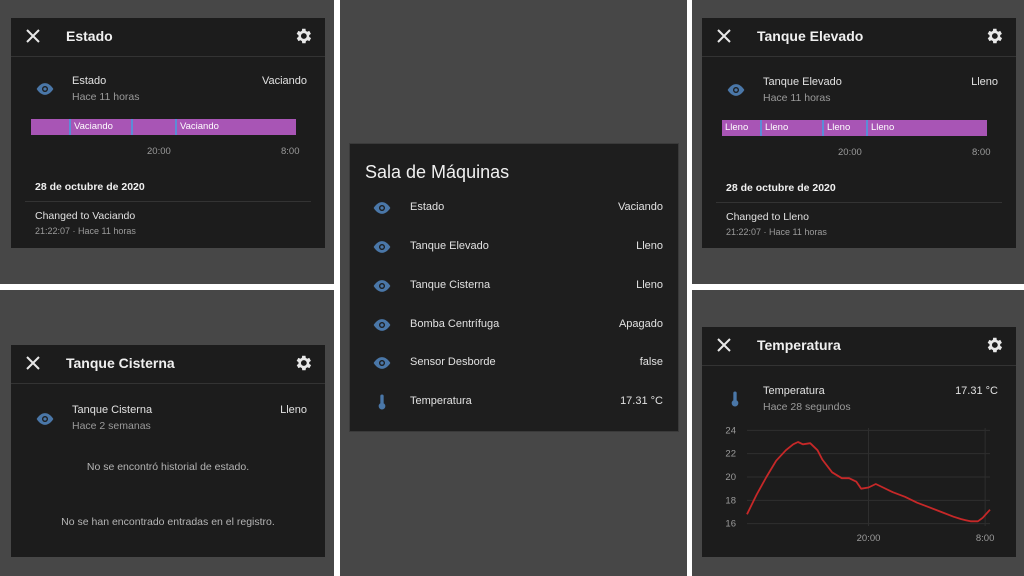 Image resolution: width=1024 pixels, height=576 pixels. I want to click on dialog-header: Tanque Cisterna, so click(168, 364).